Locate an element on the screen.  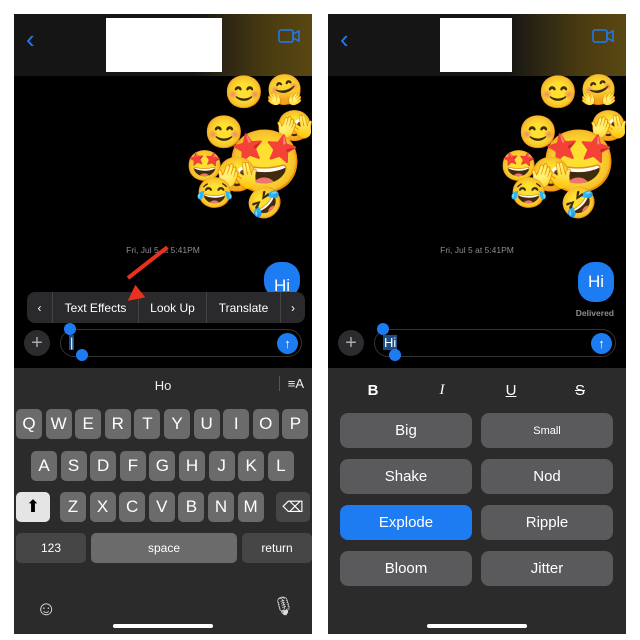
key-j: J is located at coordinates (221, 466).